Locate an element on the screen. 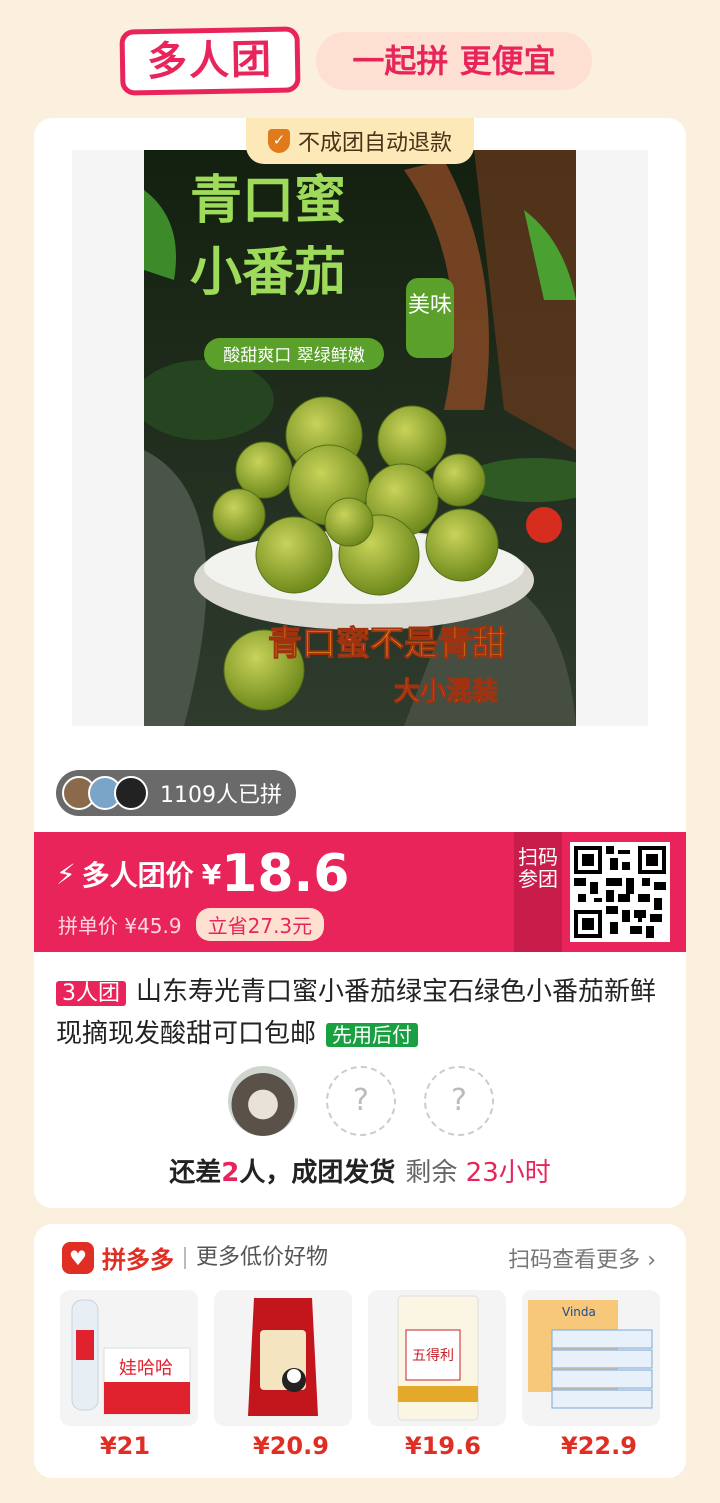  pay-later-tag: 先用后付 is located at coordinates (372, 1035).